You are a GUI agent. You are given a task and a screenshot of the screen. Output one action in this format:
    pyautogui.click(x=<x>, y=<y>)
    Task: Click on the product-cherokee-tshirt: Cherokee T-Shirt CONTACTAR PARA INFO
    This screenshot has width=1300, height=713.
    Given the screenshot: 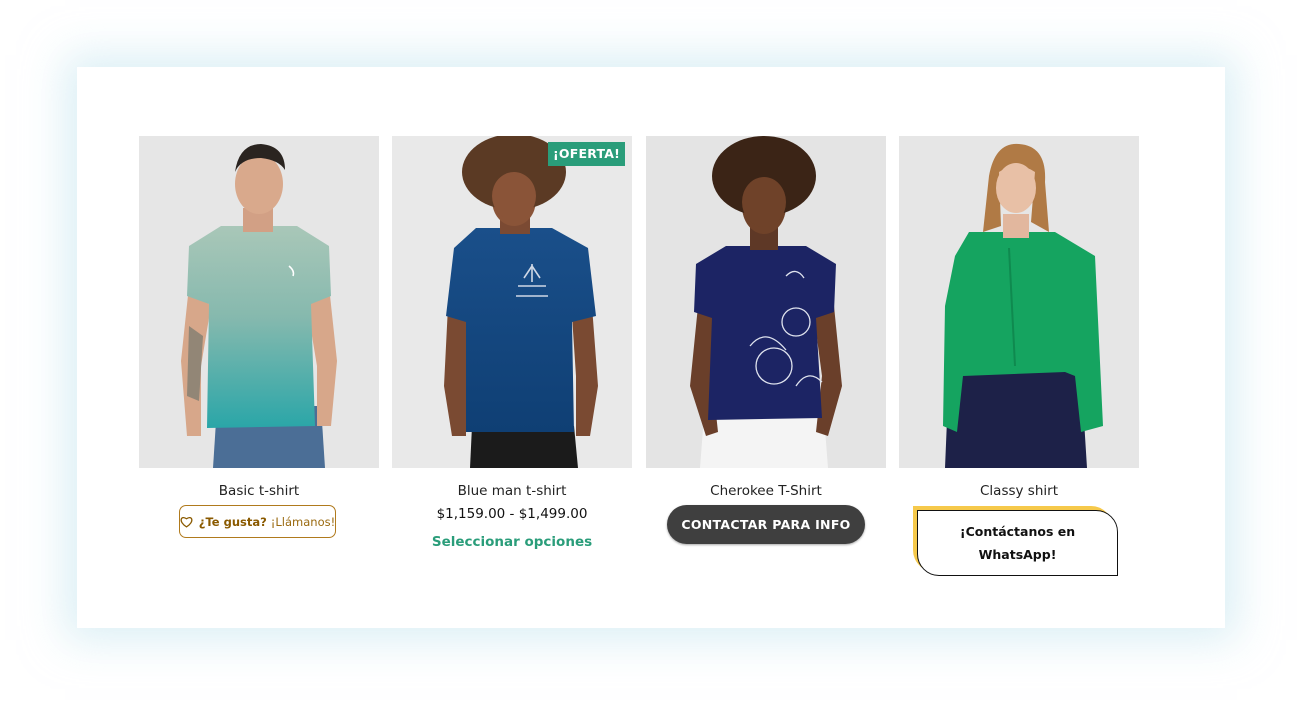 What is the action you would take?
    pyautogui.click(x=766, y=366)
    